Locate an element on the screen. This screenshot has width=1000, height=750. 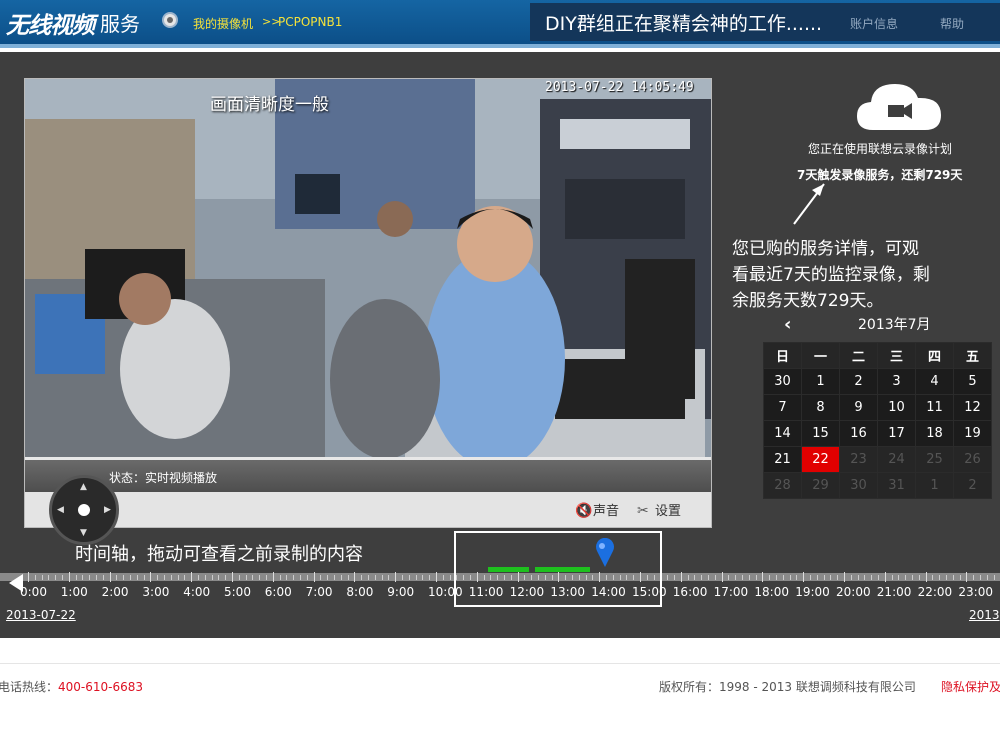
weekday-header: 一 is located at coordinates (820, 355).